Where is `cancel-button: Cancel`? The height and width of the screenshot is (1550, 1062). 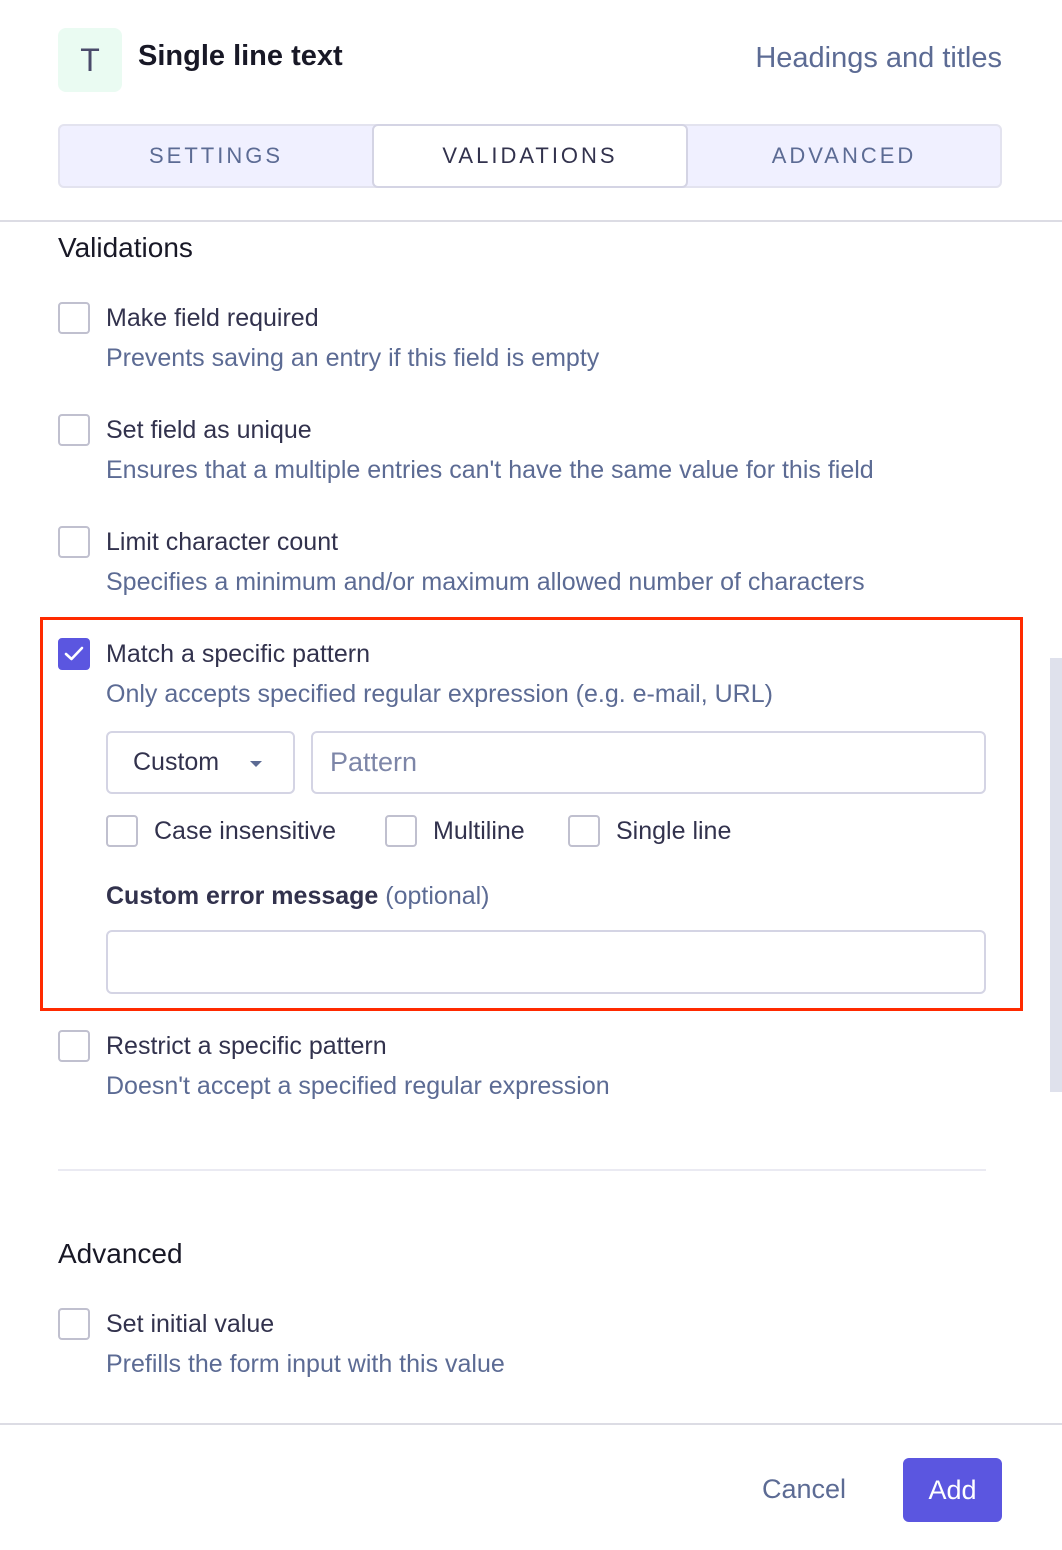 cancel-button: Cancel is located at coordinates (804, 1489).